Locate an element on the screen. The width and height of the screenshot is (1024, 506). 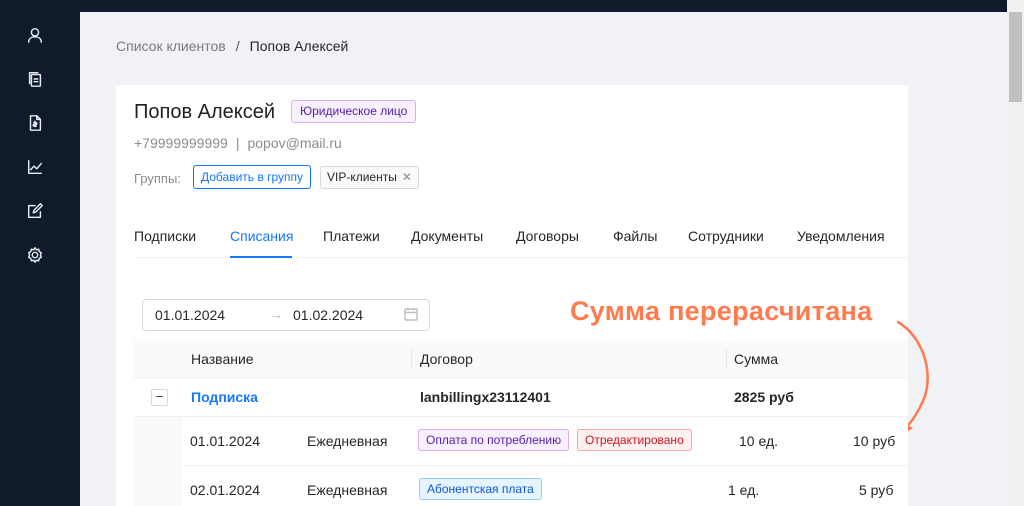
tab-notifications: Уведомления is located at coordinates (841, 236).